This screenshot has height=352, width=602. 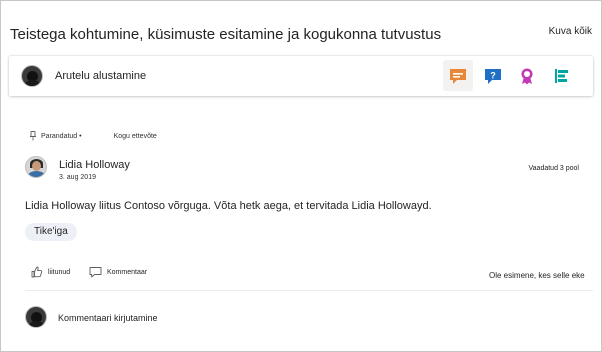 I want to click on post-scope: Kogu ettevõte, so click(x=135, y=136).